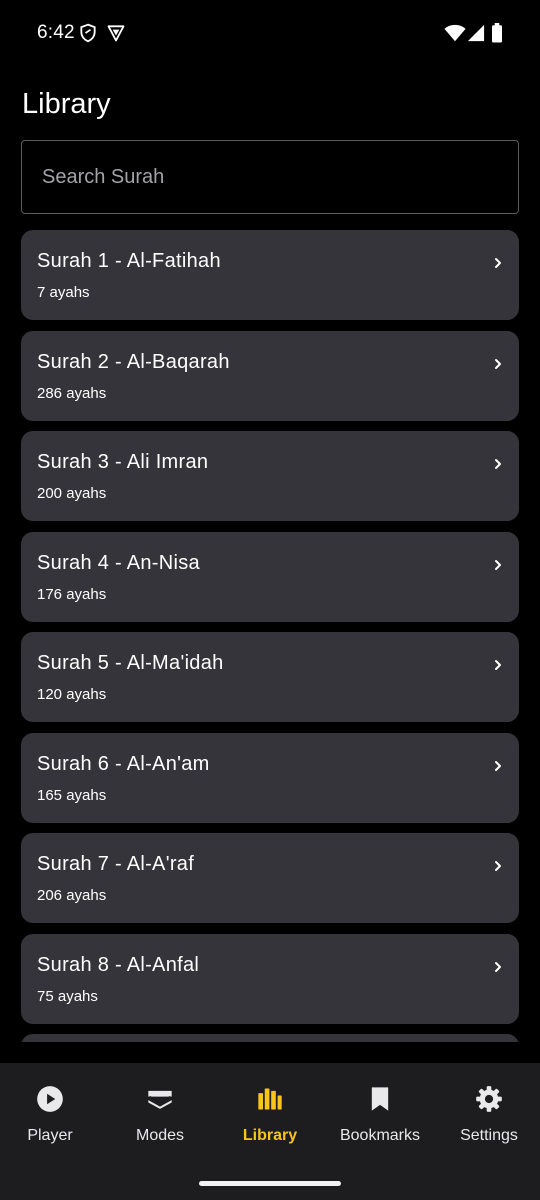 The width and height of the screenshot is (540, 1200). Describe the element at coordinates (50, 1135) in the screenshot. I see `nav-label: Player` at that location.